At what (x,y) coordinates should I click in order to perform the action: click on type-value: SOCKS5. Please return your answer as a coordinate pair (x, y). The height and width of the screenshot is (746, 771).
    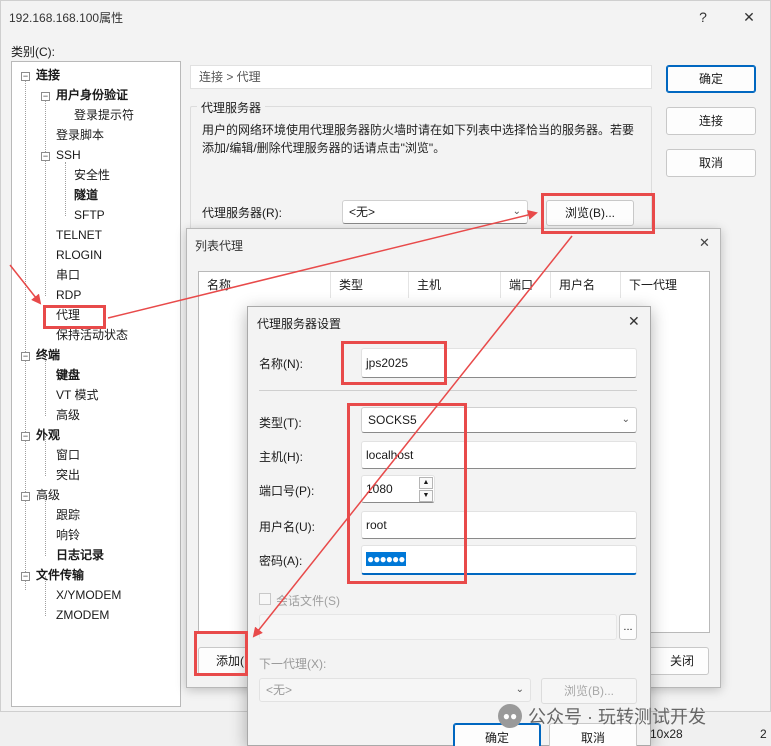
    Looking at the image, I should click on (392, 420).